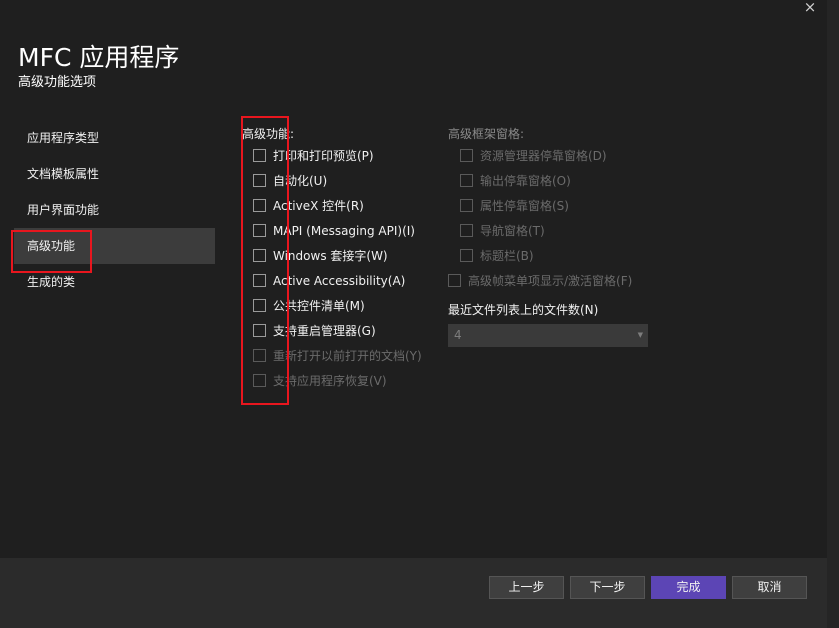 This screenshot has width=839, height=628. What do you see at coordinates (330, 381) in the screenshot?
I see `checkbox-label: 支持应用程序恢复(V)` at bounding box center [330, 381].